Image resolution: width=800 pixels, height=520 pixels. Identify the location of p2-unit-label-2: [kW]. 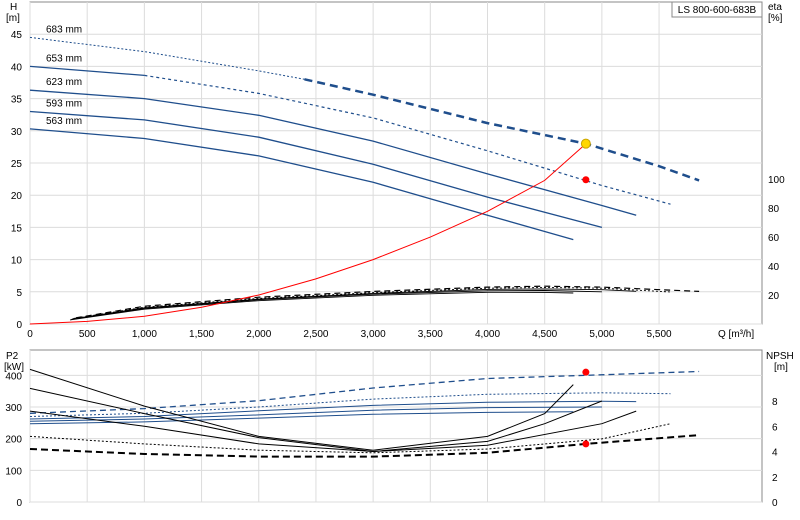
(14, 367).